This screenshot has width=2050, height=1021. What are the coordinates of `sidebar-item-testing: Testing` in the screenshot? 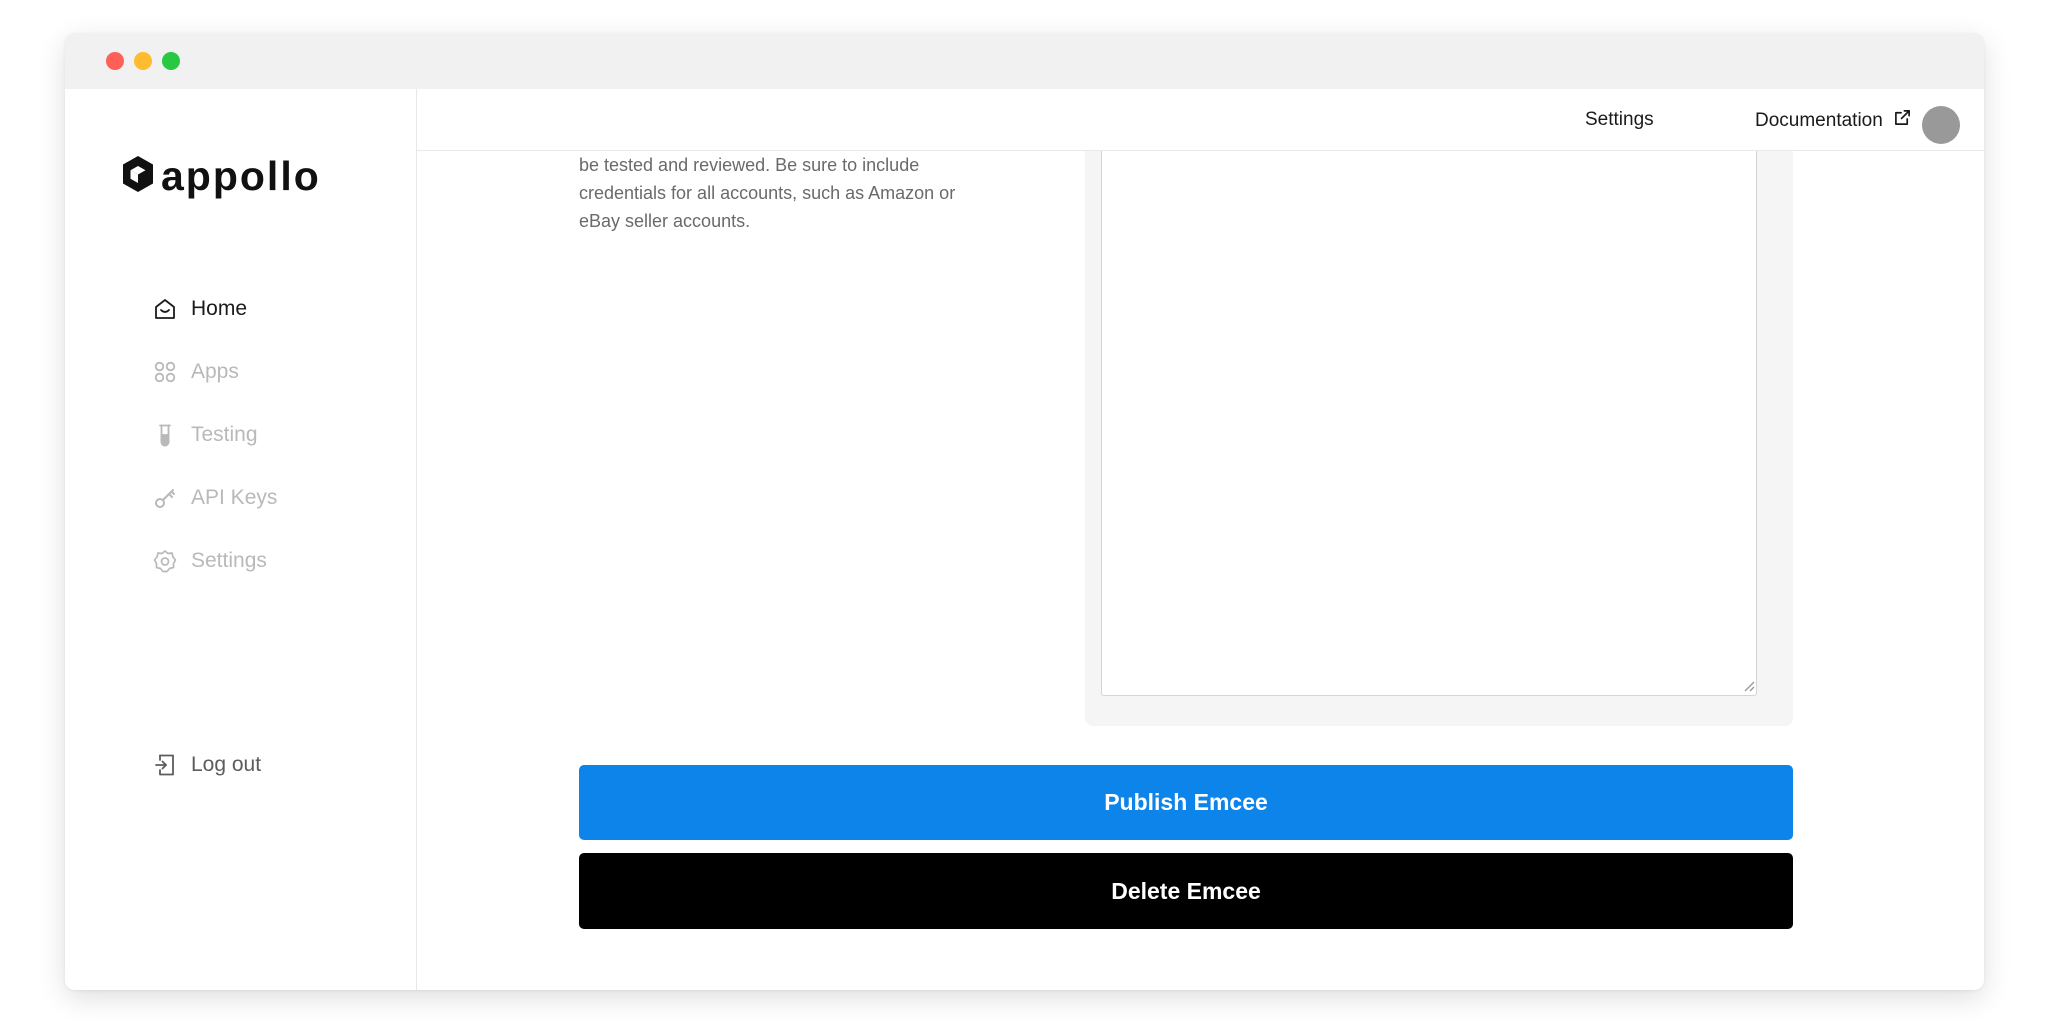 It's located at (215, 434).